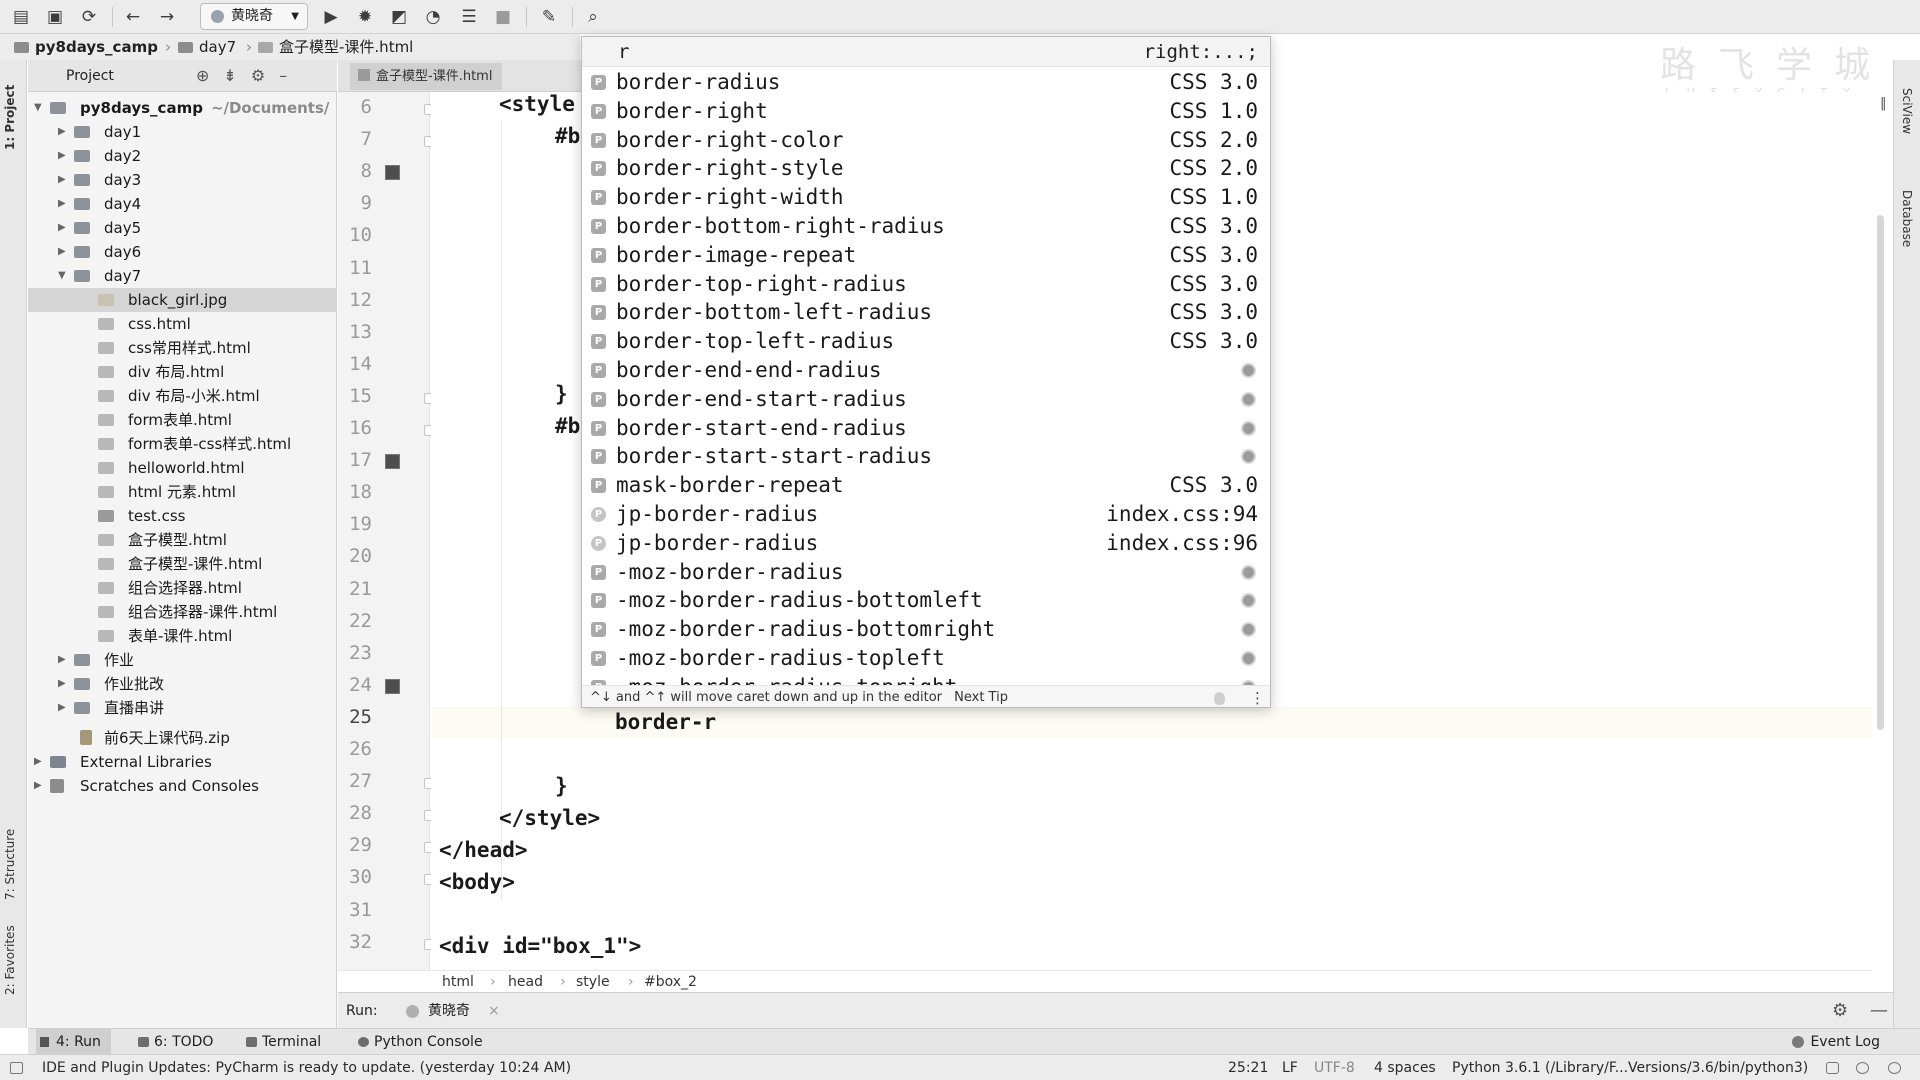 The height and width of the screenshot is (1080, 1920). I want to click on completion-item: Pmask-border-repeat CSS 3.0, so click(926, 485).